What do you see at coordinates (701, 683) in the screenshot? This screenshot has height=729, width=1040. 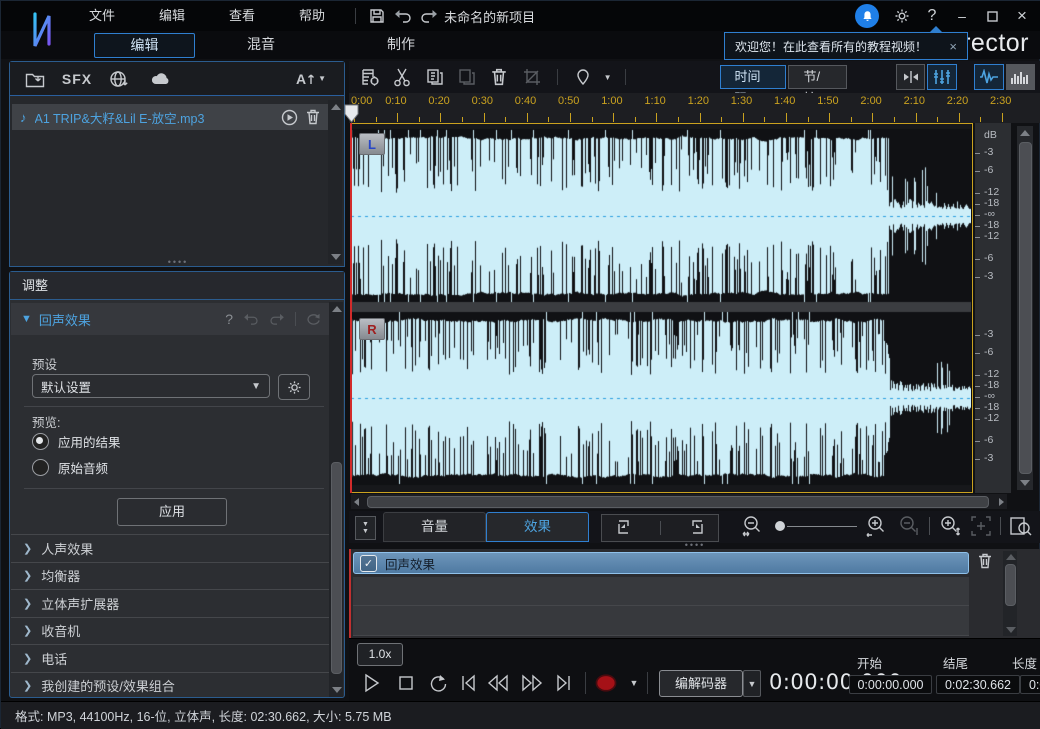 I see `codec-button: 编解码器` at bounding box center [701, 683].